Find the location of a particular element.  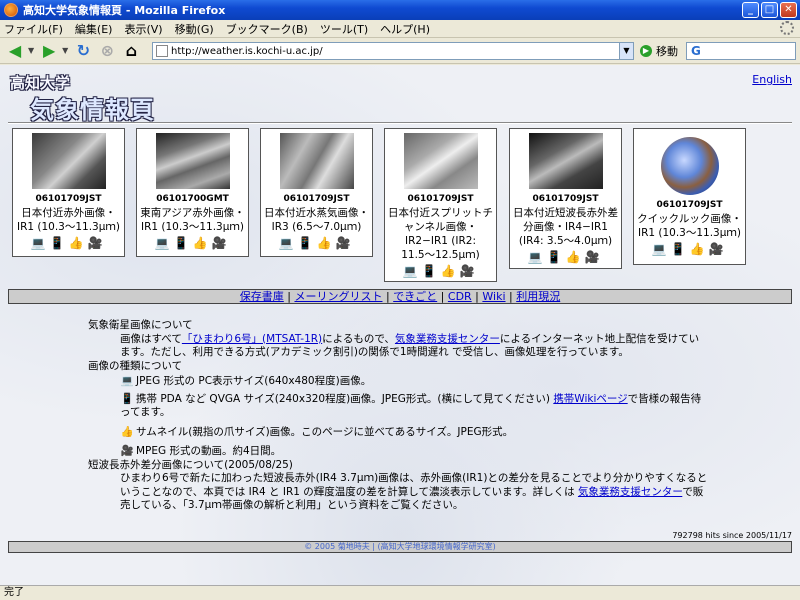

page-icon is located at coordinates (162, 51).